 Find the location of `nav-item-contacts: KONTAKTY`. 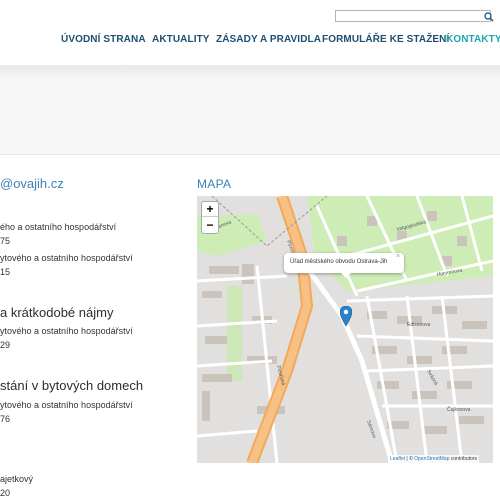

nav-item-contacts: KONTAKTY is located at coordinates (473, 39).